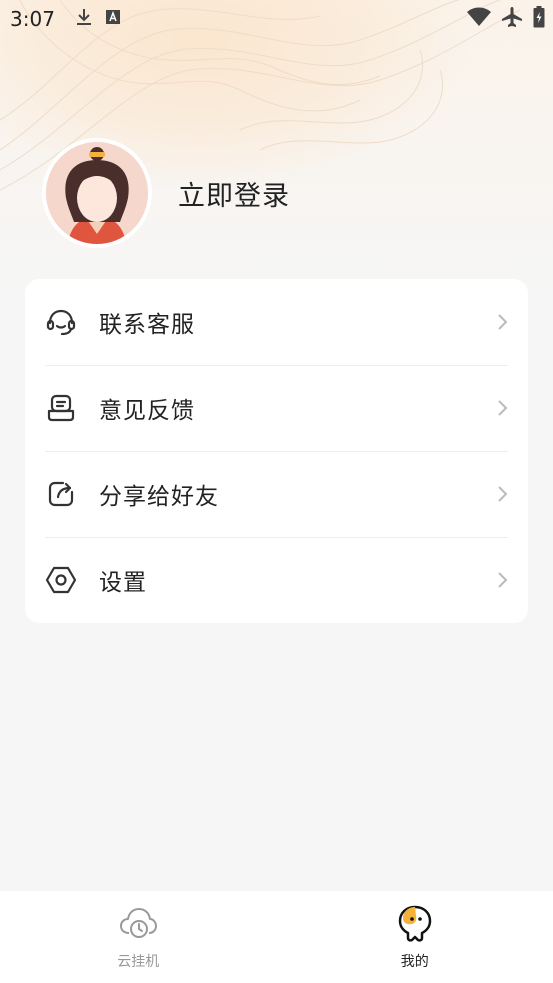 This screenshot has width=553, height=983. I want to click on avatar, so click(97, 193).